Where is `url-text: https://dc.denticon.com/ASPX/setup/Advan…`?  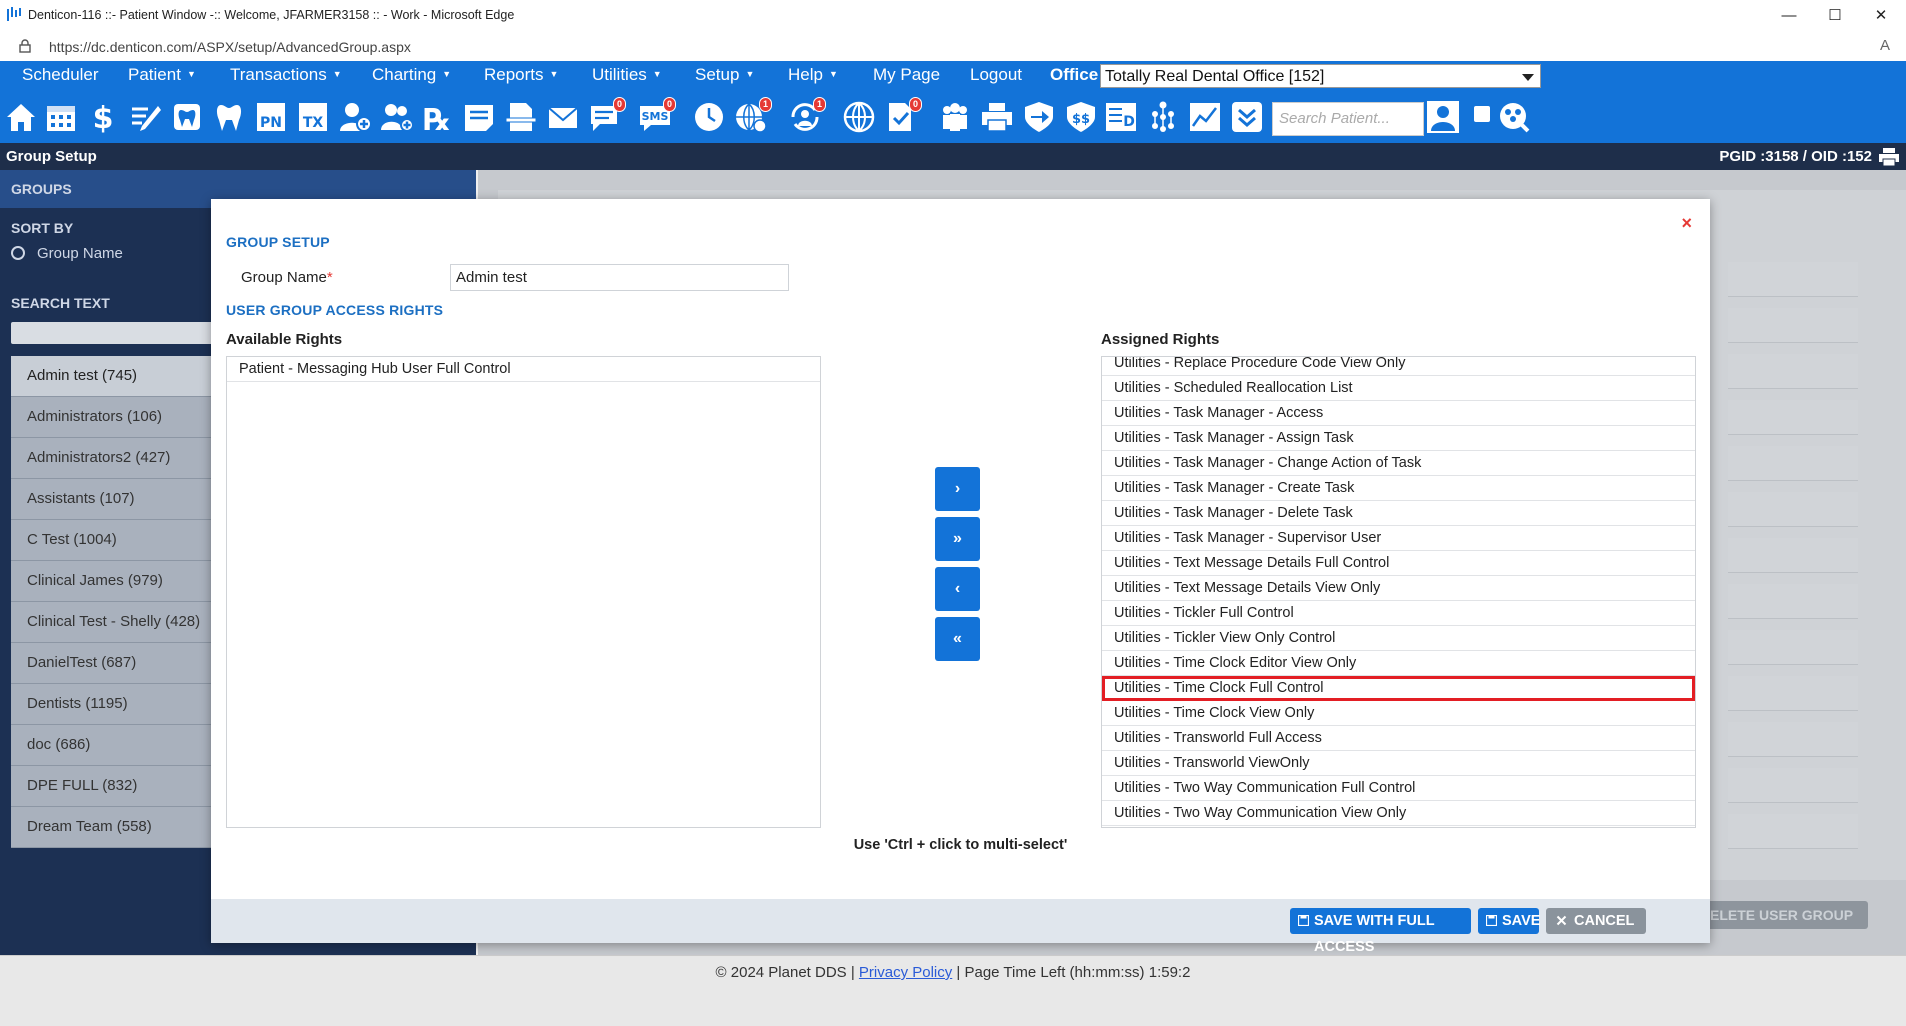
url-text: https://dc.denticon.com/ASPX/setup/Advan… is located at coordinates (230, 47).